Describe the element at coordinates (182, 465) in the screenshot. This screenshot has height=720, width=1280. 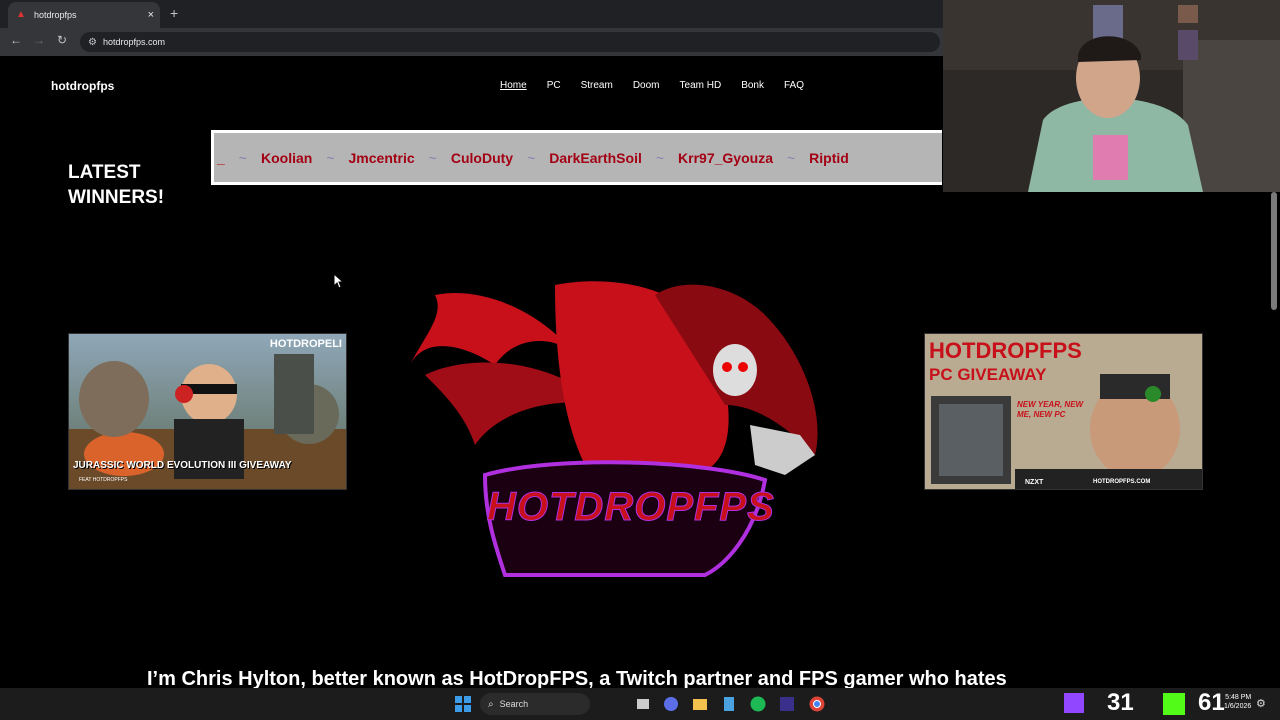
I see `promo-caption: JURASSIC WORLD EVOLUTION III GIVEAWAY` at that location.